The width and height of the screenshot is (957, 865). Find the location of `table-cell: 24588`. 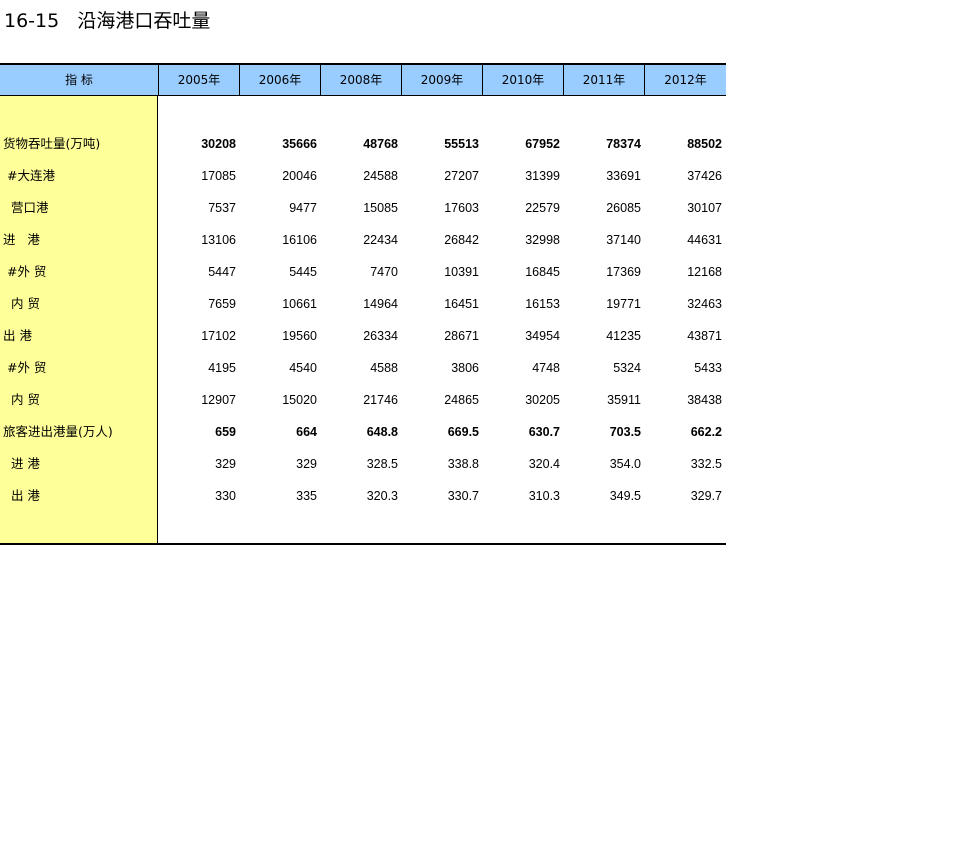

table-cell: 24588 is located at coordinates (380, 176).